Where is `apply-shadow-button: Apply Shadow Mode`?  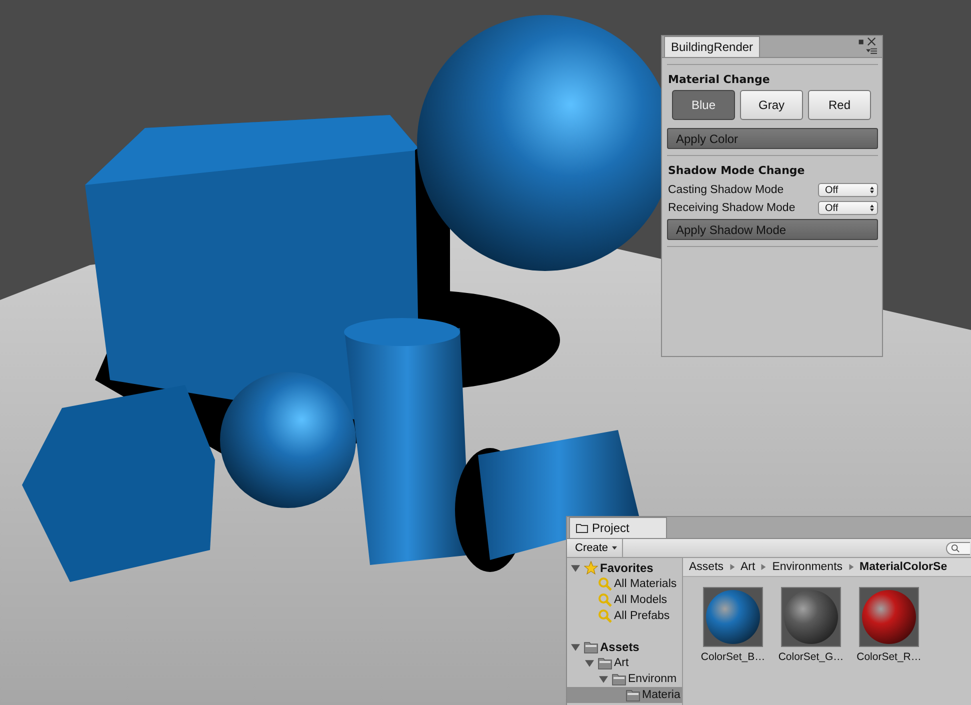 apply-shadow-button: Apply Shadow Mode is located at coordinates (772, 229).